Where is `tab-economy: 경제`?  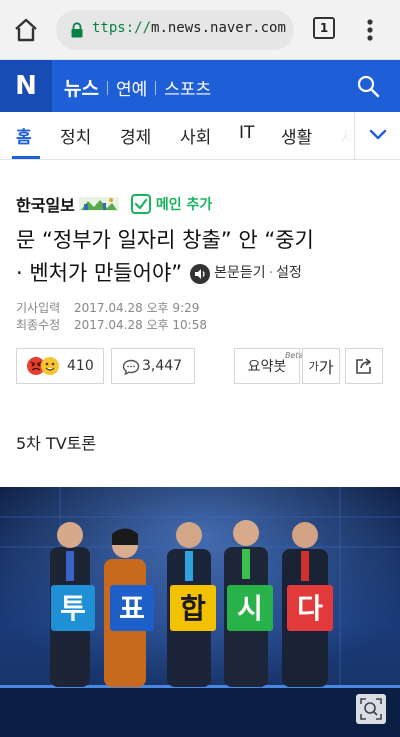
tab-economy: 경제 is located at coordinates (135, 135).